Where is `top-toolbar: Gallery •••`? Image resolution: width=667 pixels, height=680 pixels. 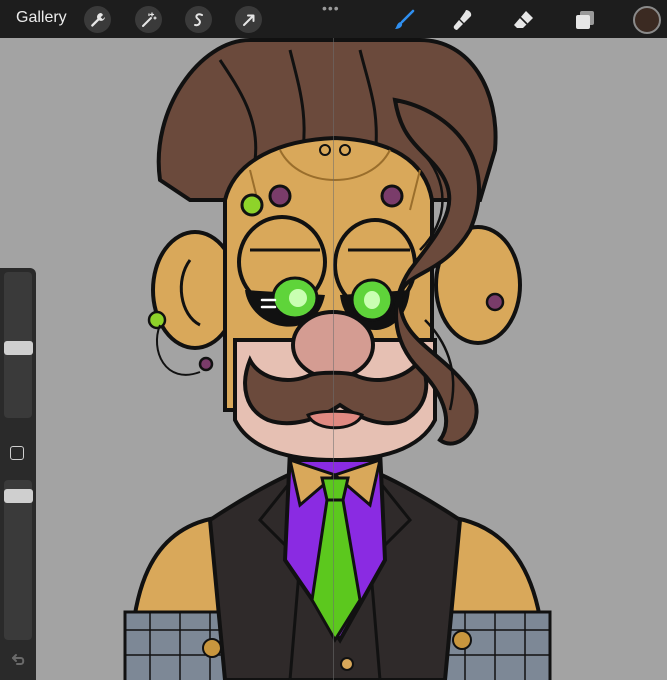
top-toolbar: Gallery ••• is located at coordinates (333, 19).